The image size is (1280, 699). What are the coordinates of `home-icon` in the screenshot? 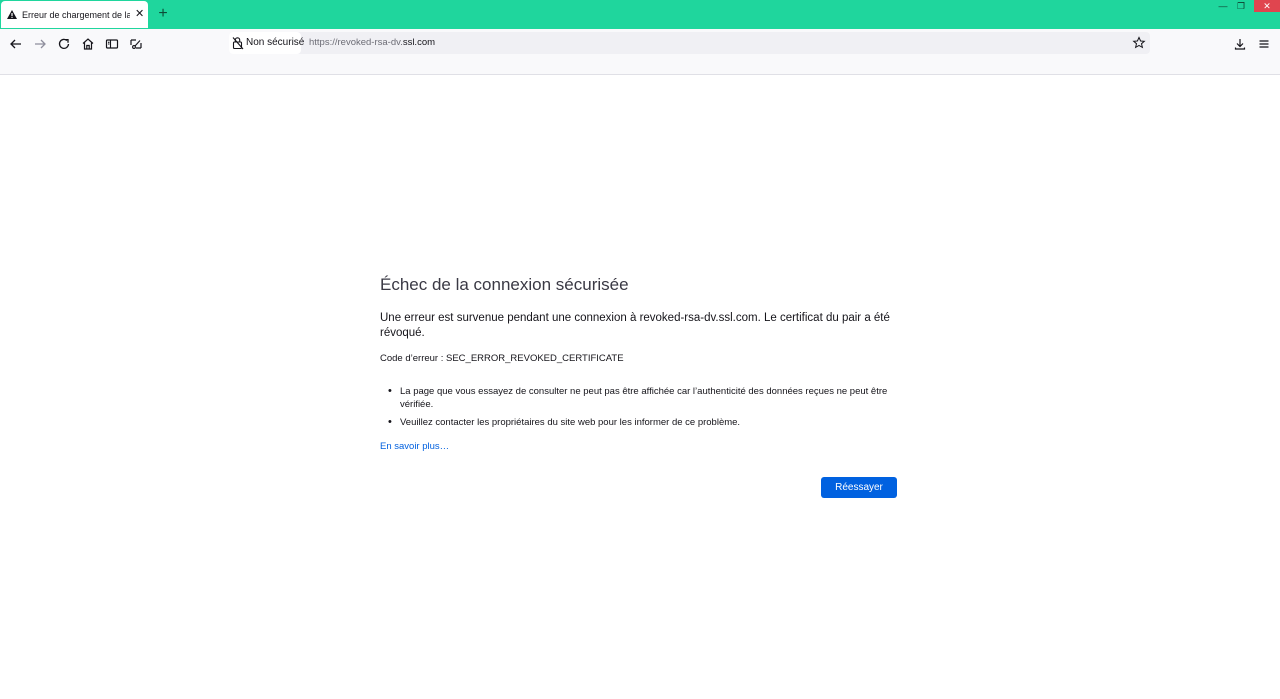 It's located at (88, 44).